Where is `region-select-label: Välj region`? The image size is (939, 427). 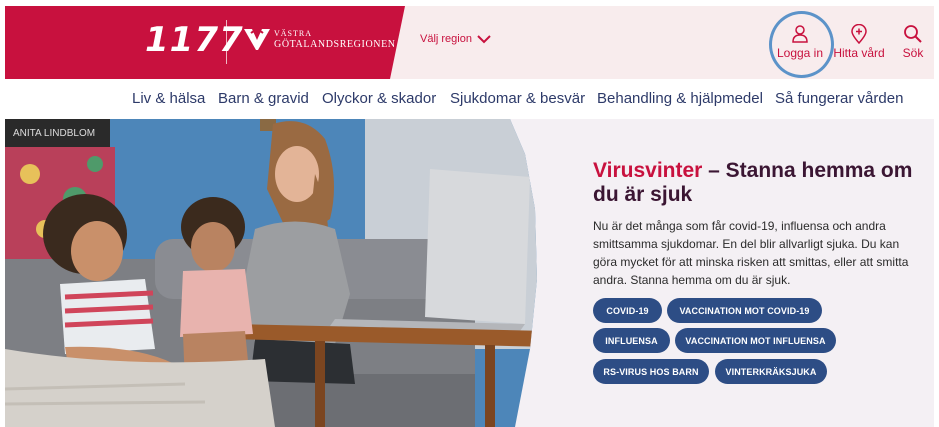 region-select-label: Välj region is located at coordinates (446, 39).